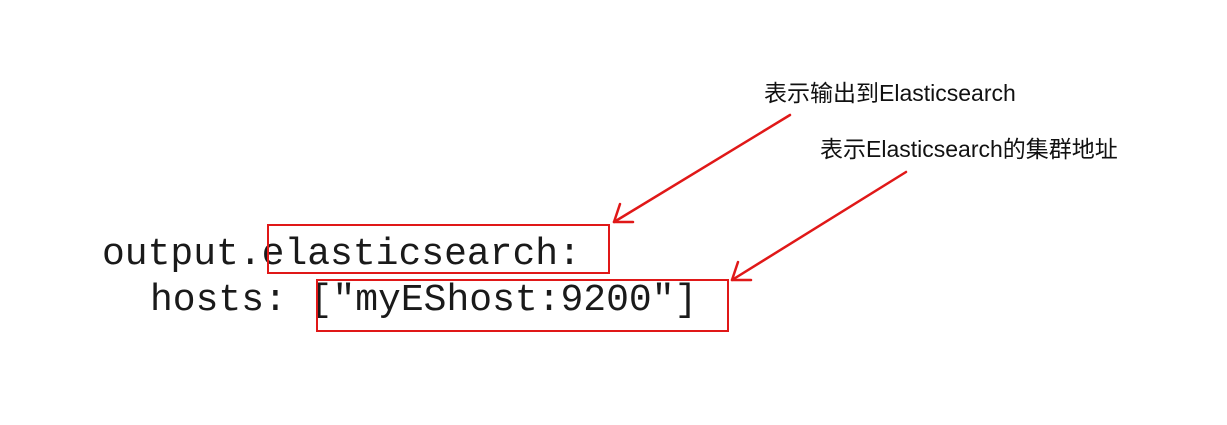 The width and height of the screenshot is (1227, 425). What do you see at coordinates (702, 168) in the screenshot?
I see `arrow-to-elasticsearch` at bounding box center [702, 168].